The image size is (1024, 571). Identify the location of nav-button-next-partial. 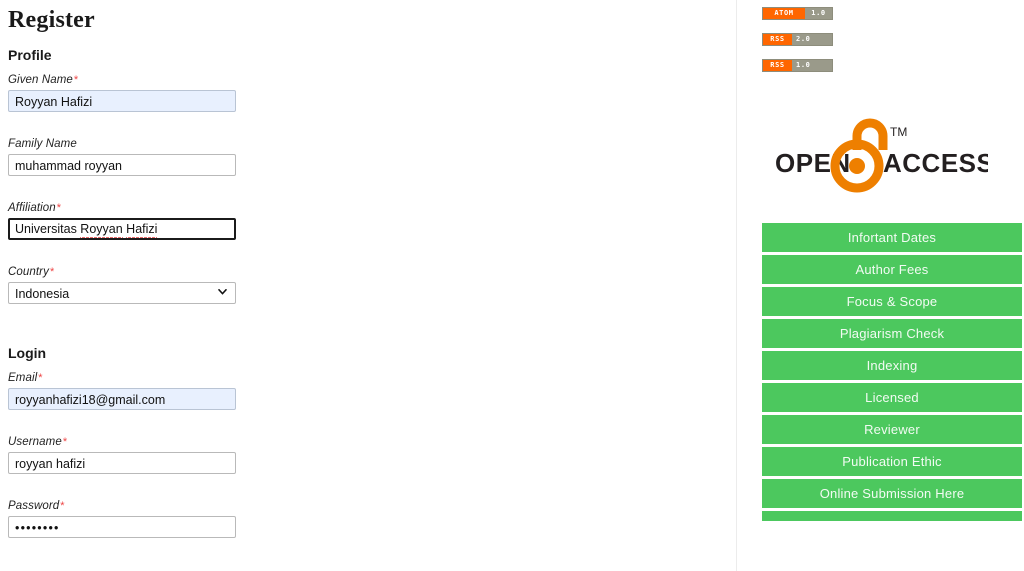
(892, 516).